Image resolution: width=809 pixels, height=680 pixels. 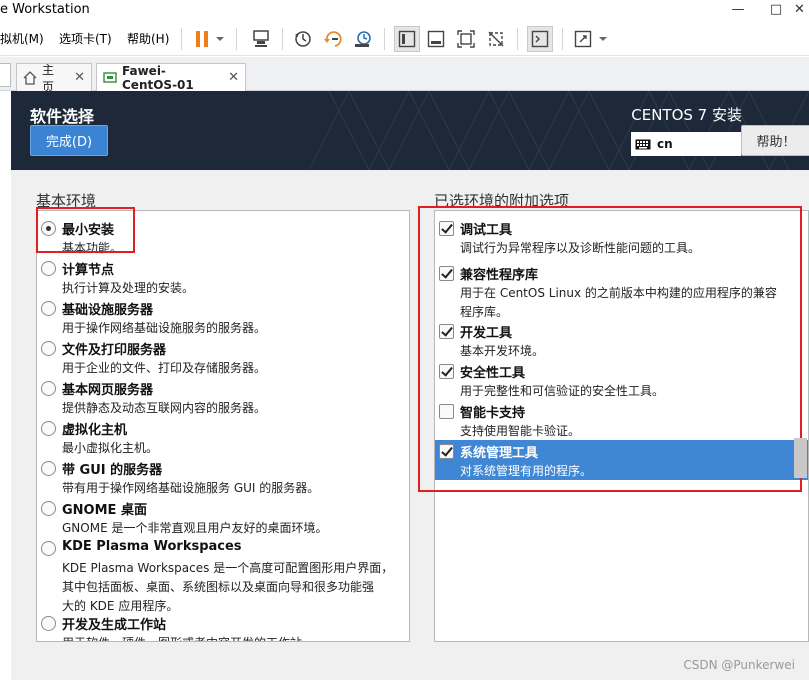 What do you see at coordinates (333, 39) in the screenshot?
I see `revert-snapshot-icon` at bounding box center [333, 39].